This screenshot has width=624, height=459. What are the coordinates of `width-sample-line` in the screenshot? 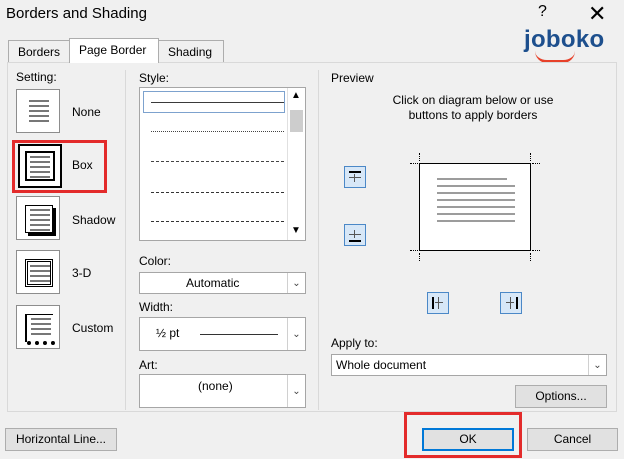 It's located at (239, 334).